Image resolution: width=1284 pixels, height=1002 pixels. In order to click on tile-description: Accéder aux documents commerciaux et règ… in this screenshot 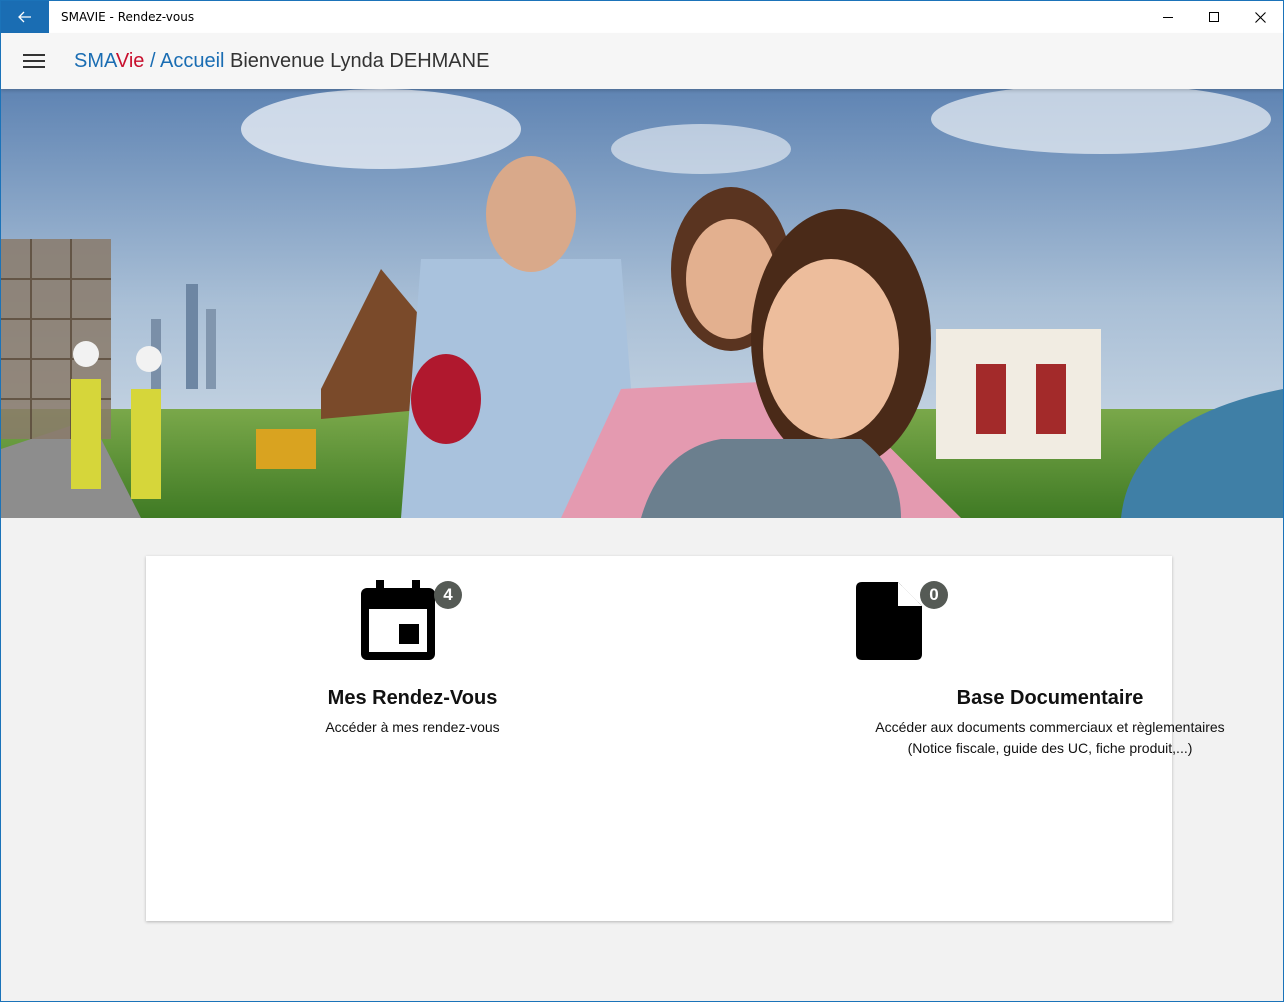, I will do `click(910, 738)`.